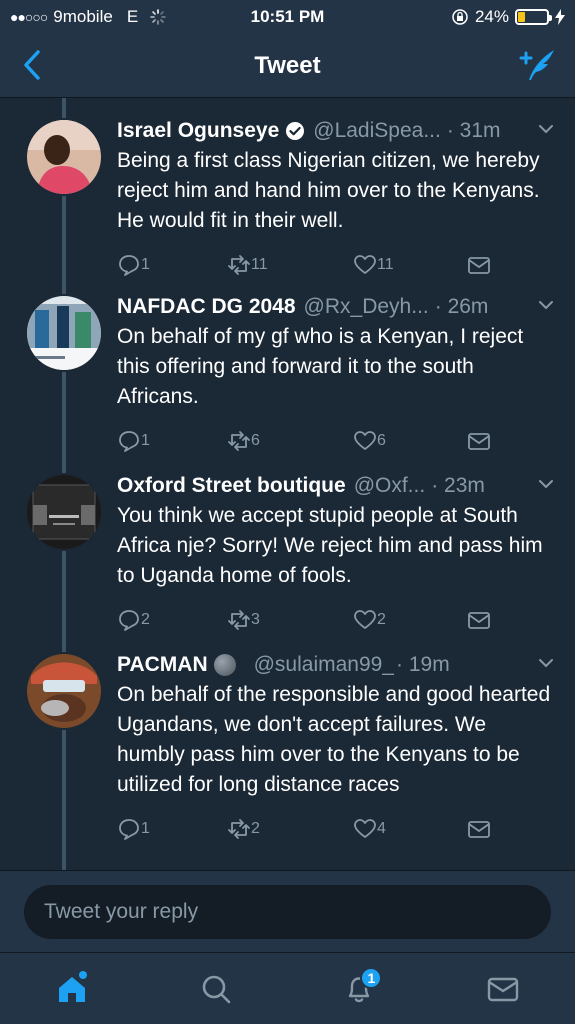  I want to click on status-left: ●●○○○ 9mobile E, so click(88, 17).